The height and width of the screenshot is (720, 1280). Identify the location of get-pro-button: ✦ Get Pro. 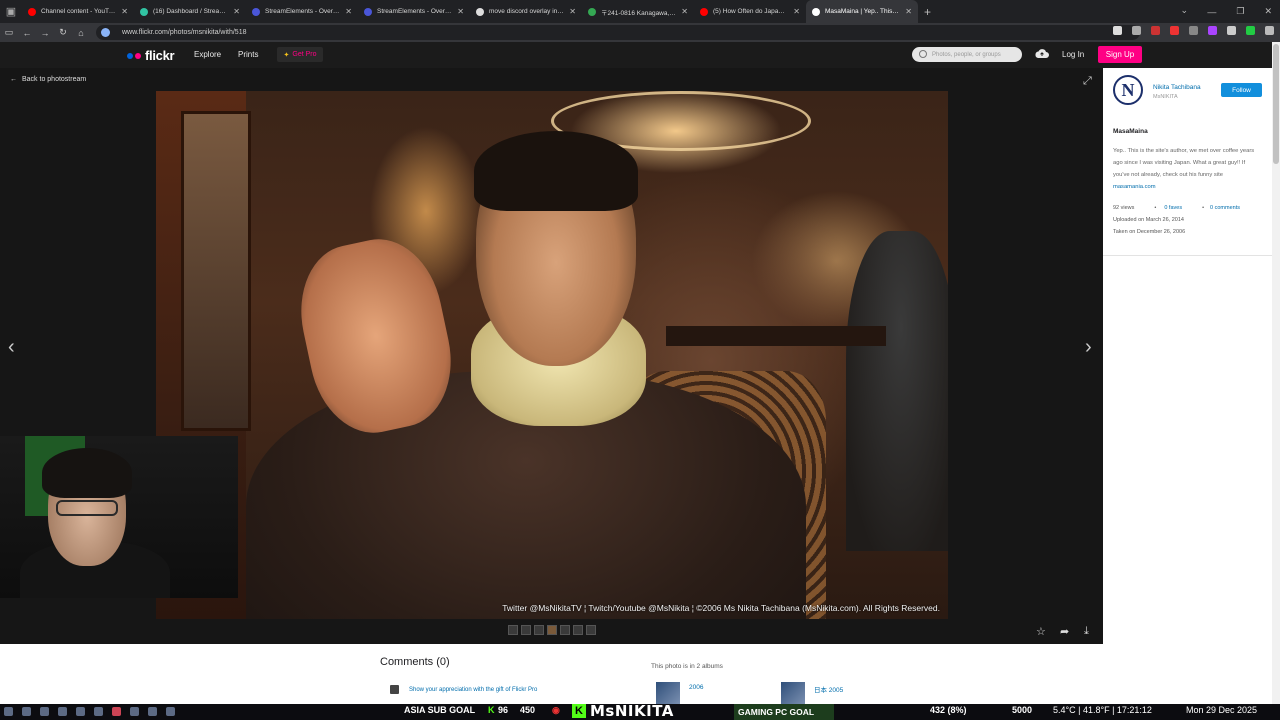
(300, 54).